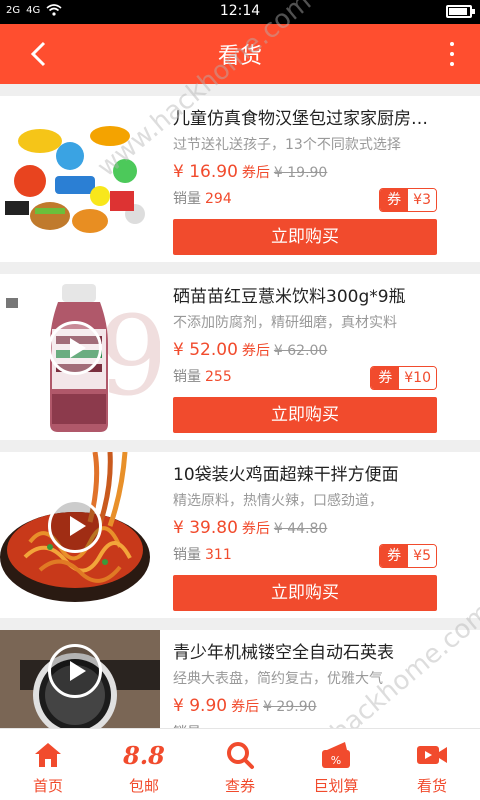 Image resolution: width=480 pixels, height=800 pixels. Describe the element at coordinates (306, 651) in the screenshot. I see `product-name: 青少年机械镂空全自动石英表` at that location.